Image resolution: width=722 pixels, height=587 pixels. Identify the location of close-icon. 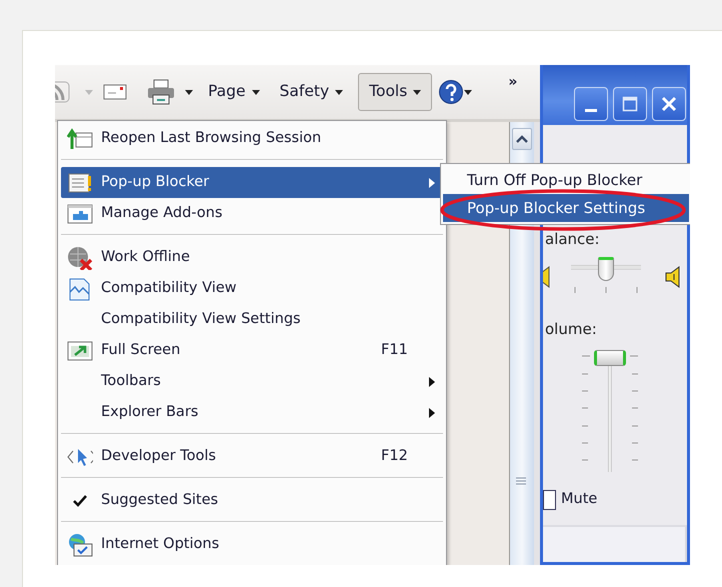
(669, 104).